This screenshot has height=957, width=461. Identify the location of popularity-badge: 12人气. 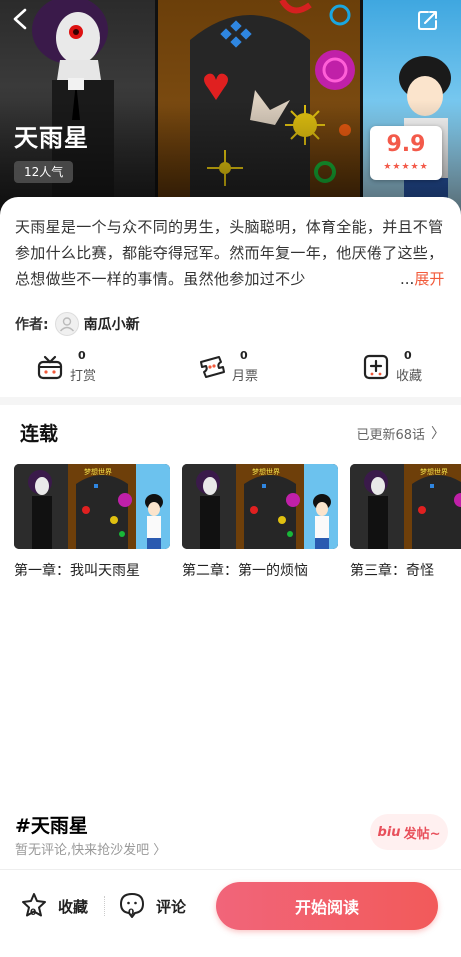
(44, 172).